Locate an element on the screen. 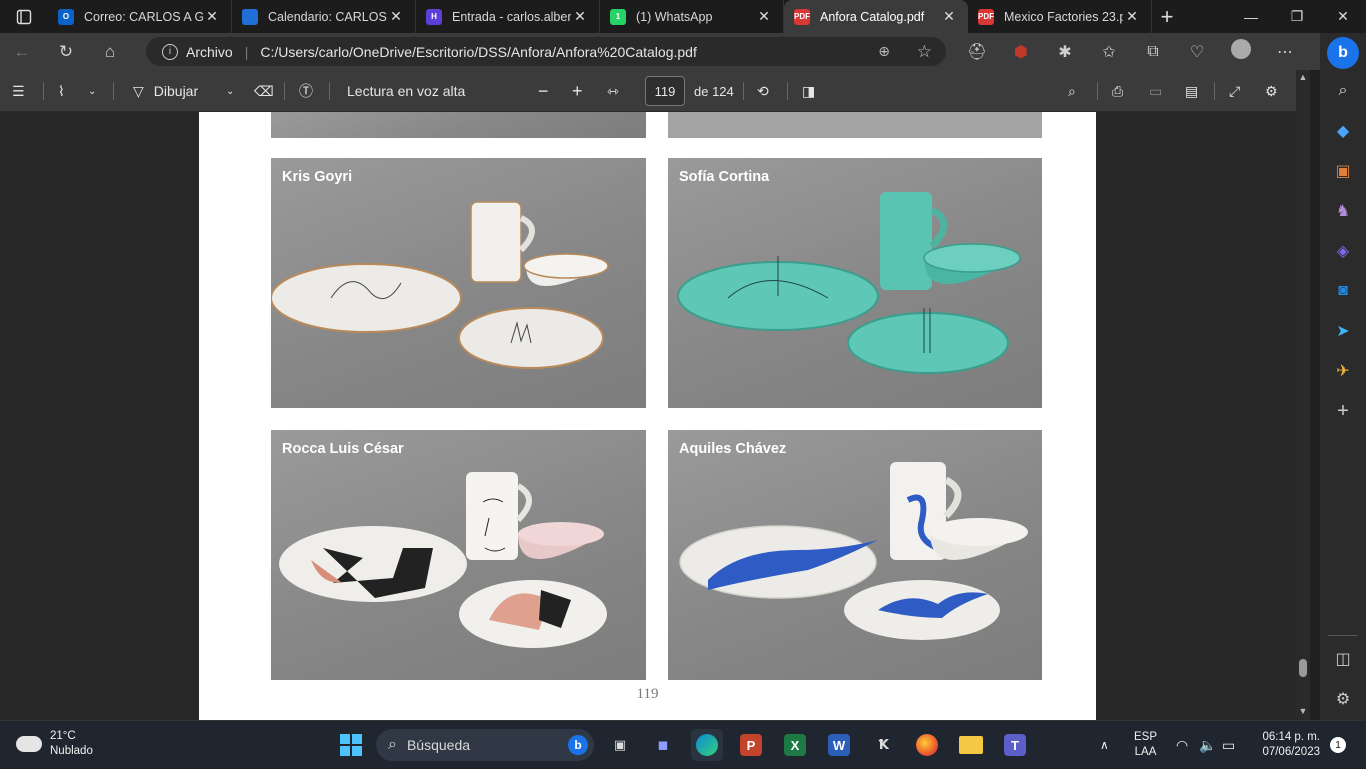  volume-icon: 🔈 is located at coordinates (1207, 745).